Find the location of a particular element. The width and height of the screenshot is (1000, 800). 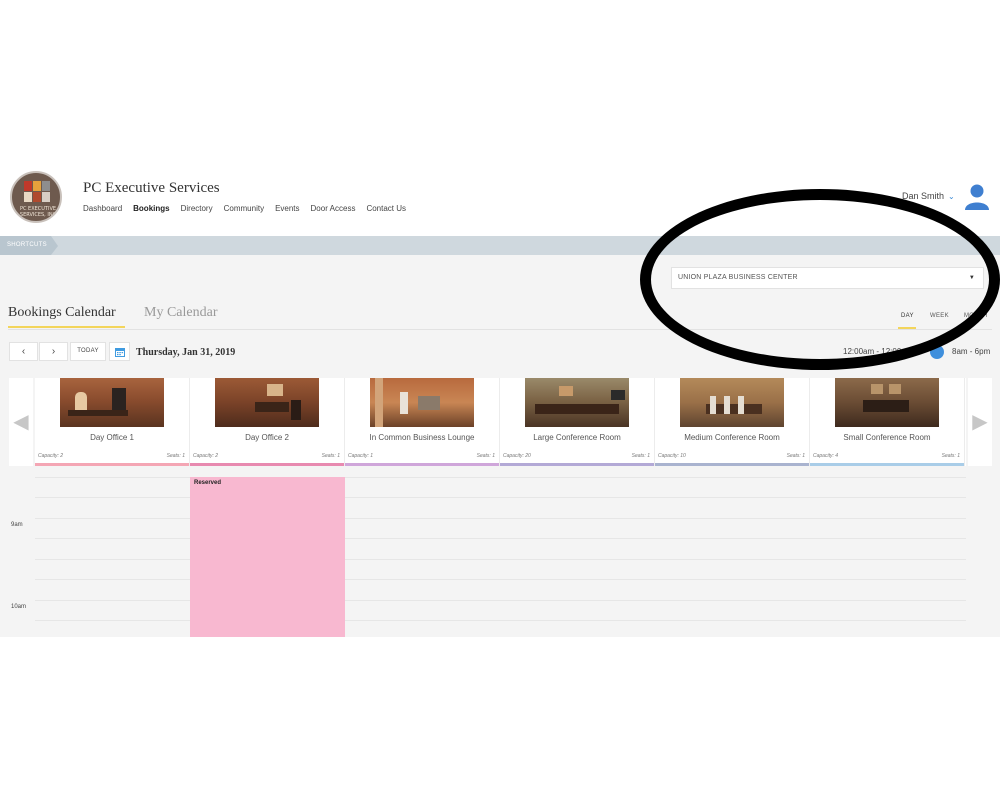

user-menu: Dan Smith ⌄ is located at coordinates (928, 196).